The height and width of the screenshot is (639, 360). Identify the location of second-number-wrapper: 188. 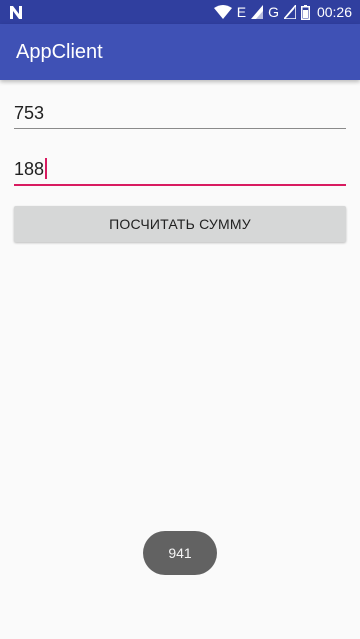
(31, 169).